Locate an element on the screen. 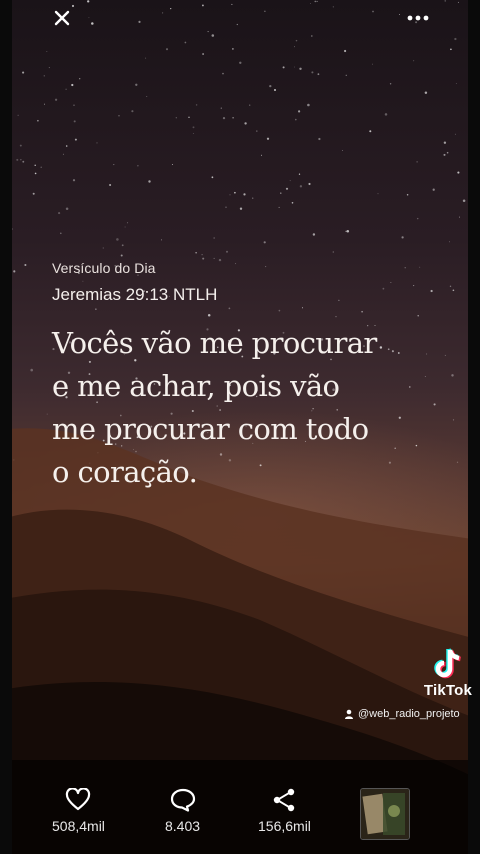 This screenshot has height=854, width=480. close-button is located at coordinates (62, 18).